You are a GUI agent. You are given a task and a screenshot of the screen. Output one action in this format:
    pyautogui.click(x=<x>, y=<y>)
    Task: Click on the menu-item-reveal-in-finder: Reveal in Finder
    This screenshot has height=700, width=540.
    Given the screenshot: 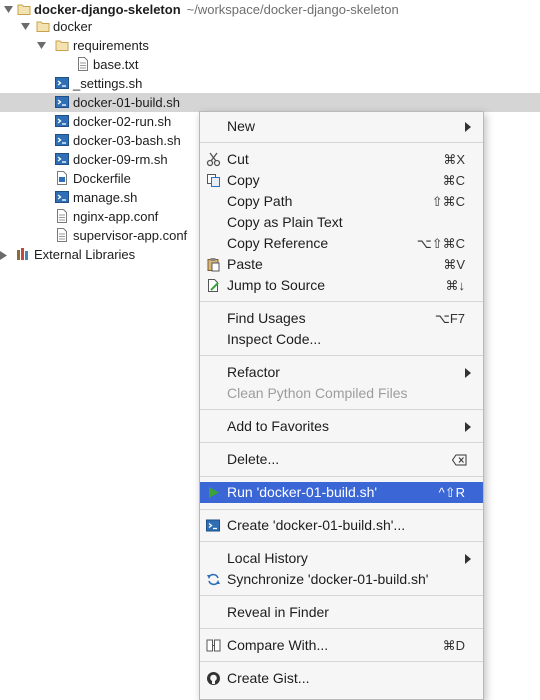 What is the action you would take?
    pyautogui.click(x=341, y=612)
    